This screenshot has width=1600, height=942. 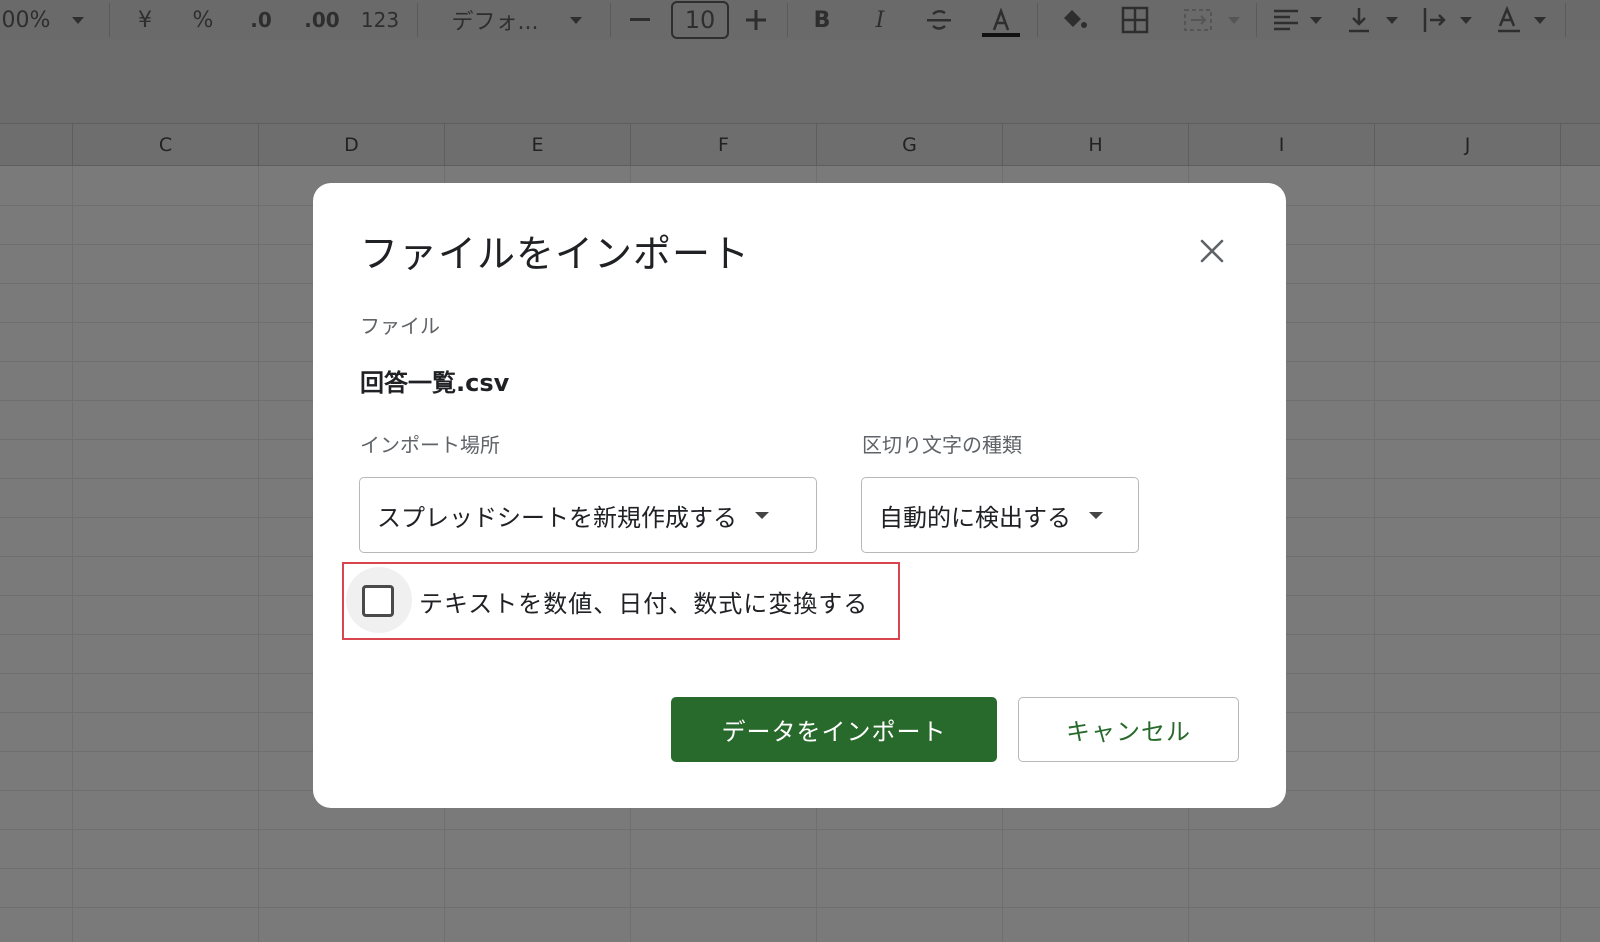 I want to click on text-wrapping-button, so click(x=1435, y=20).